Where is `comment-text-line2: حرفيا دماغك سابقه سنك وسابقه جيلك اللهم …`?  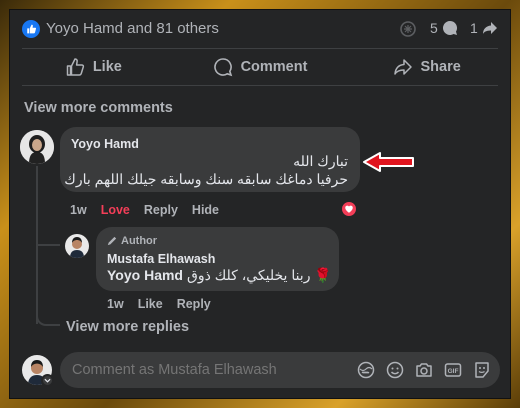 comment-text-line2: حرفيا دماغك سابقه سنك وسابقه جيلك اللهم … is located at coordinates (206, 179).